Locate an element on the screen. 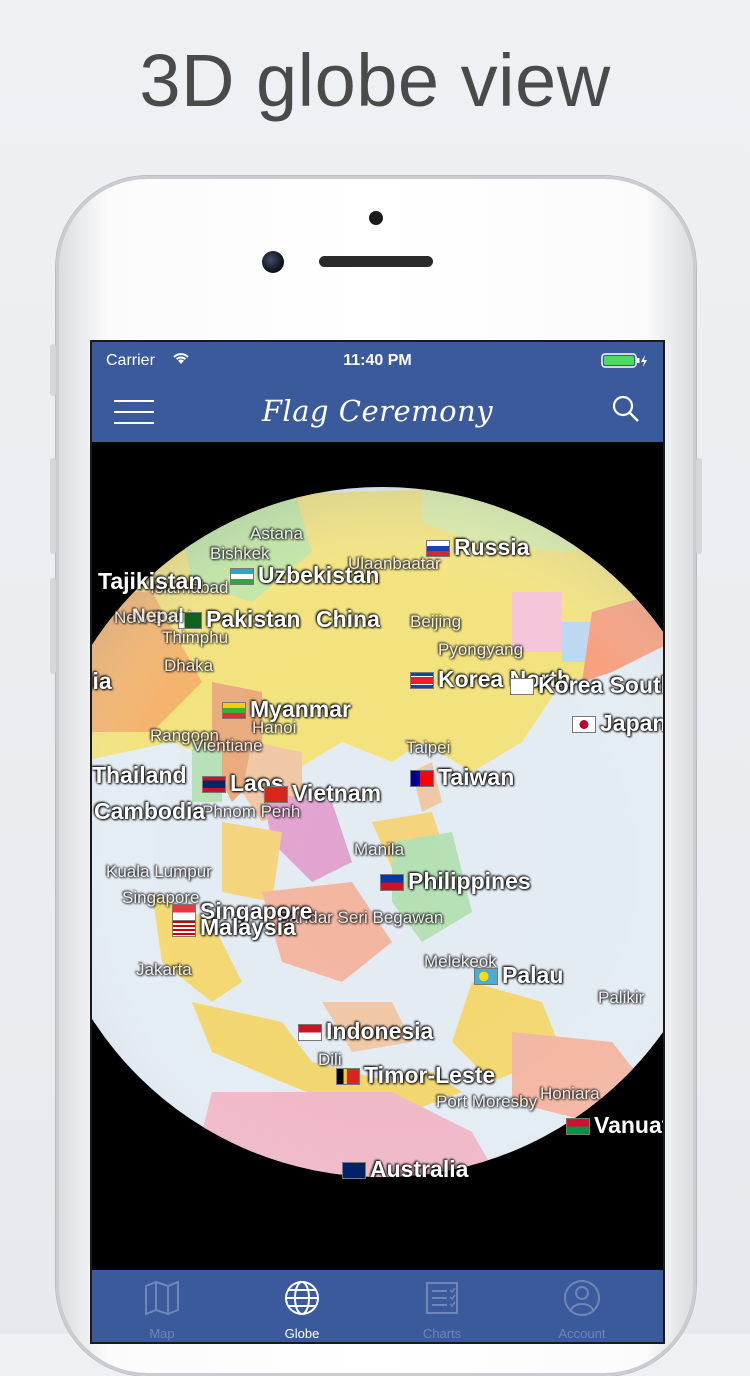 The height and width of the screenshot is (1376, 750). search-icon is located at coordinates (626, 411).